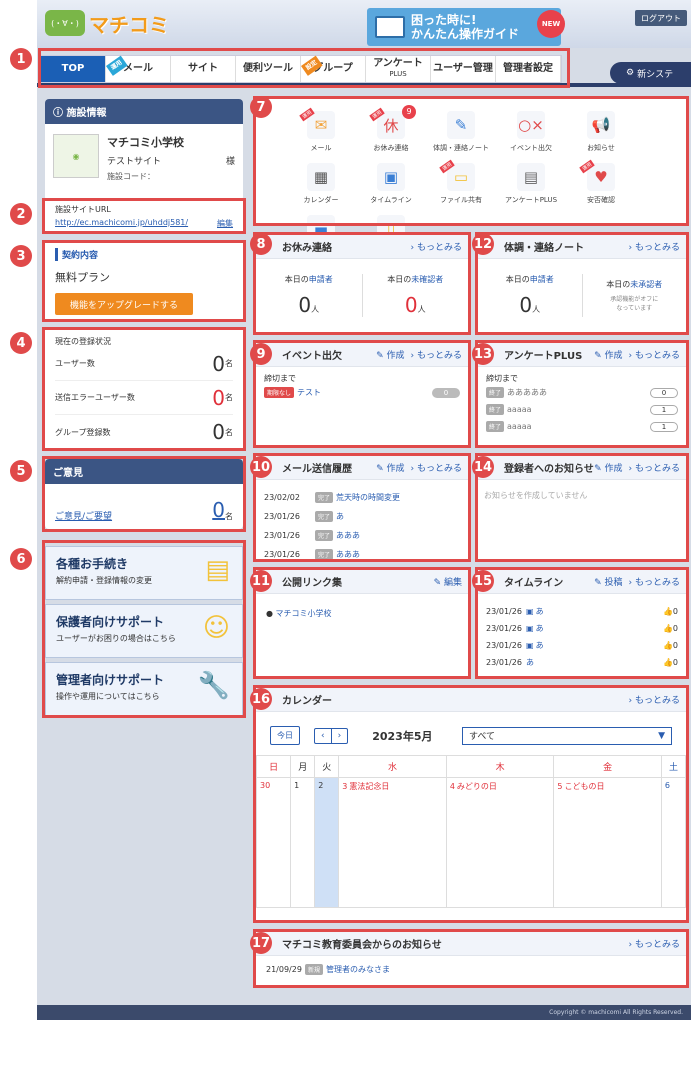 Image resolution: width=691 pixels, height=1065 pixels. Describe the element at coordinates (21, 471) in the screenshot. I see `marker-5: 5` at that location.